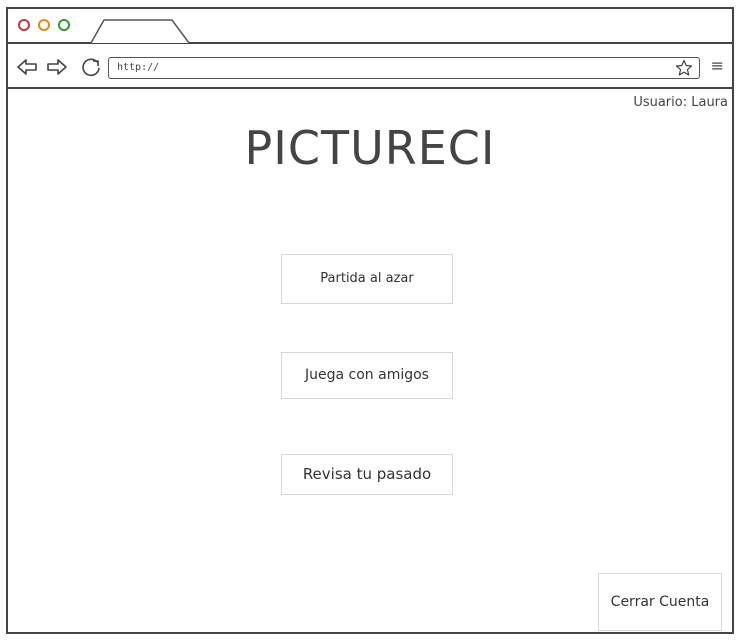 Image resolution: width=742 pixels, height=643 pixels. I want to click on reload-icon, so click(91, 67).